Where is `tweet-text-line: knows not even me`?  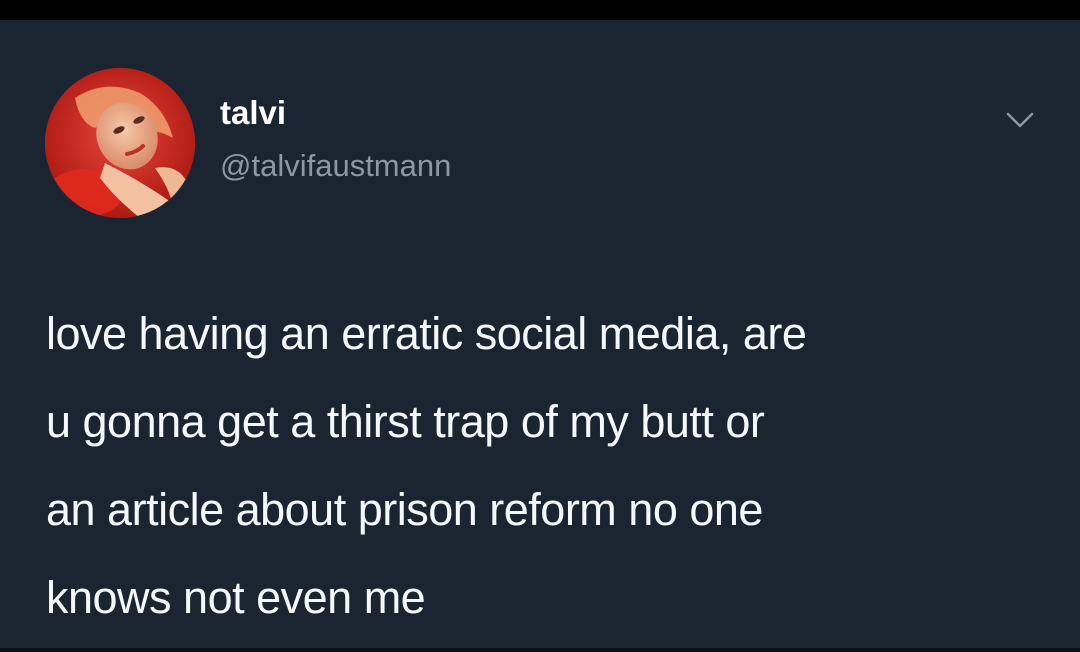
tweet-text-line: knows not even me is located at coordinates (236, 597).